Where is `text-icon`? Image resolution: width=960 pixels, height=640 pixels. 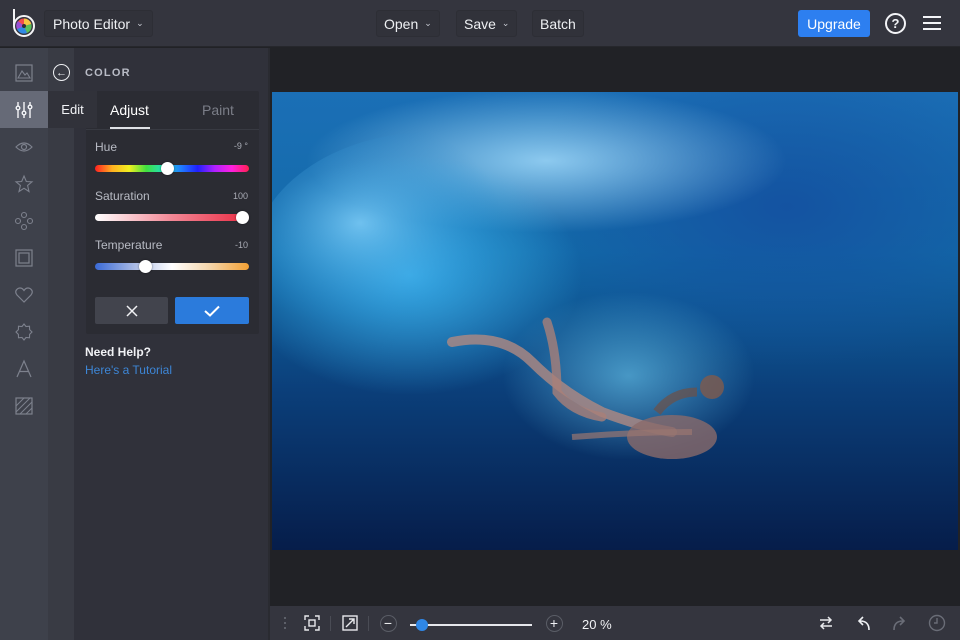 text-icon is located at coordinates (24, 368).